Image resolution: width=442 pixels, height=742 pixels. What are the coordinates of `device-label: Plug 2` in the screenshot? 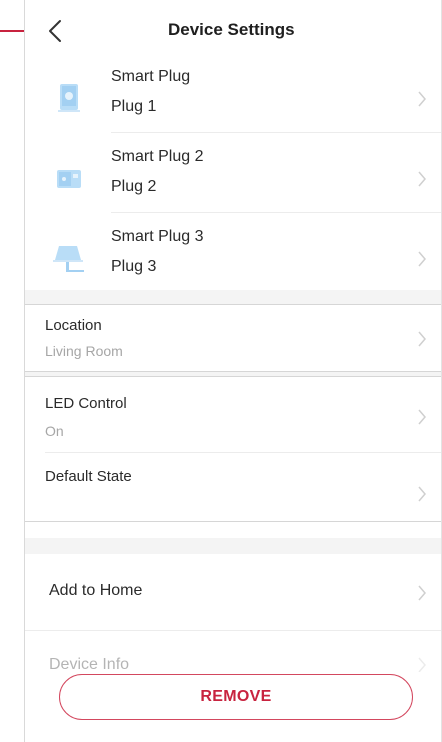 It's located at (134, 186).